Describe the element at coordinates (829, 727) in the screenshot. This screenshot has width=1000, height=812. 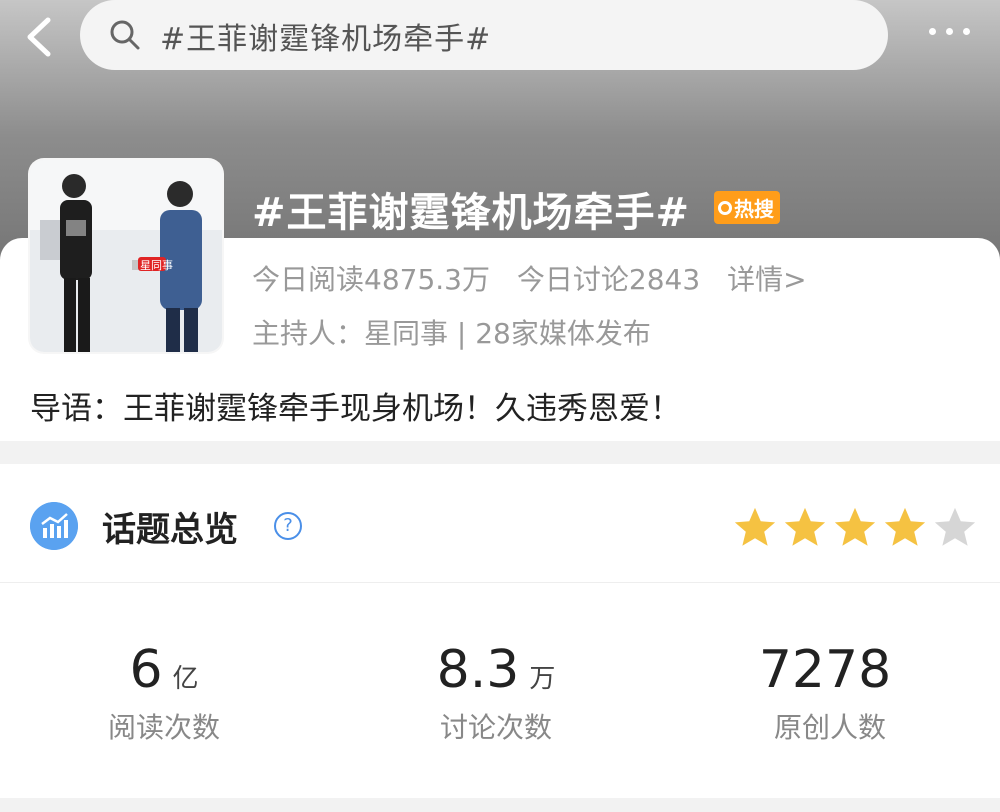
I see `metric-label: 原创人数` at that location.